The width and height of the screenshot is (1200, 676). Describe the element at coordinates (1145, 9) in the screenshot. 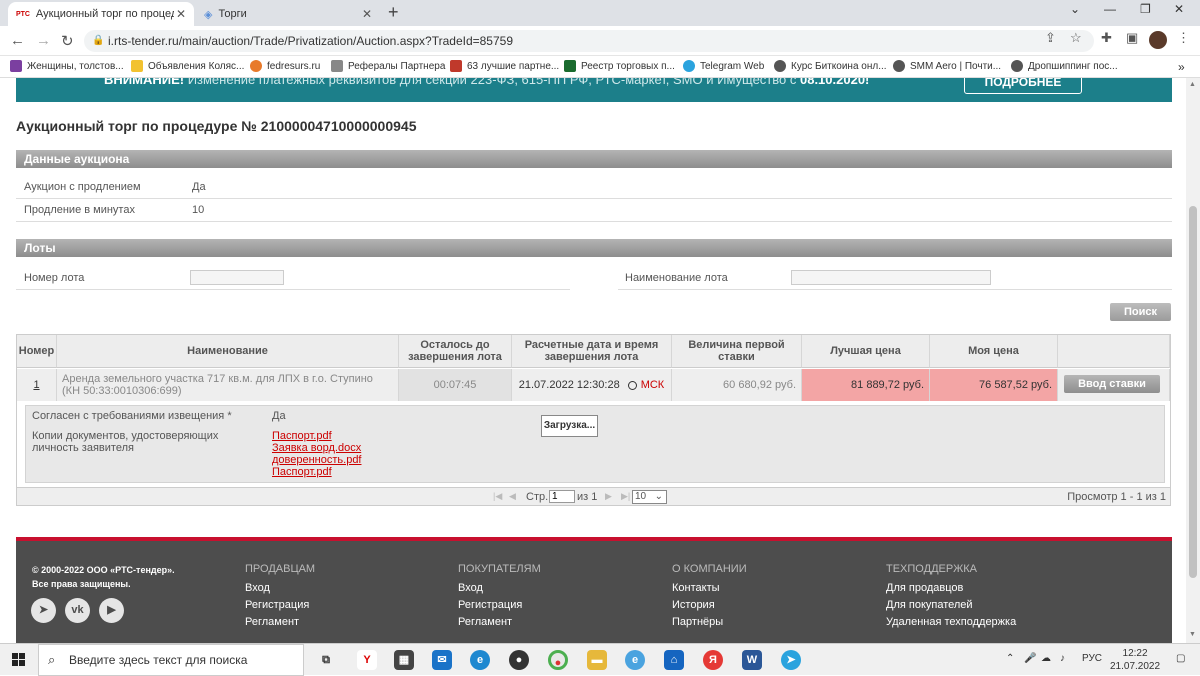

I see `maximize-icon: ❐` at that location.